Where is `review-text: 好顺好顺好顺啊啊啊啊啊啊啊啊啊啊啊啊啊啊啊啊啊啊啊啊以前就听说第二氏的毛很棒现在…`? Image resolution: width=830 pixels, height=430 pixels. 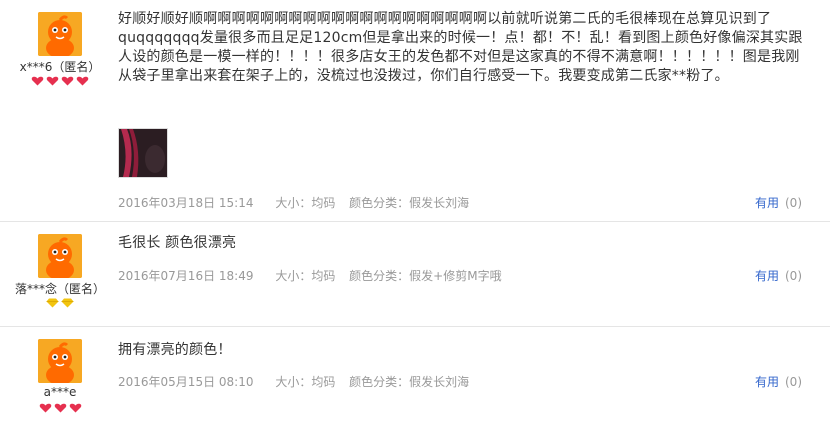
review-text: 好顺好顺好顺啊啊啊啊啊啊啊啊啊啊啊啊啊啊啊啊啊啊啊啊以前就听说第二氏的毛很棒现在… is located at coordinates (460, 47).